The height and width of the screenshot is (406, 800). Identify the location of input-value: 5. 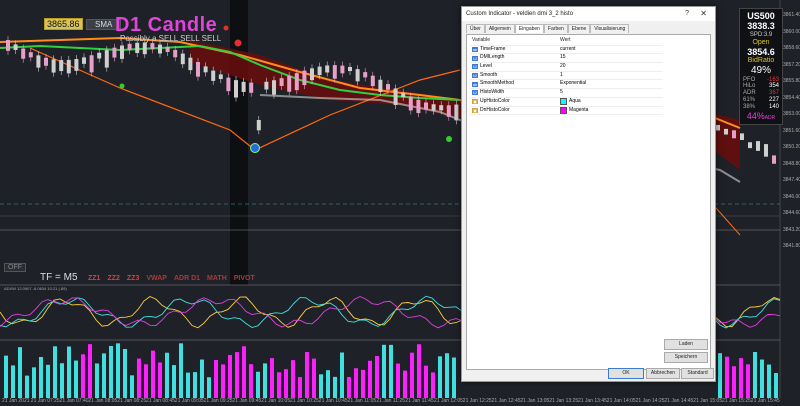
(561, 93).